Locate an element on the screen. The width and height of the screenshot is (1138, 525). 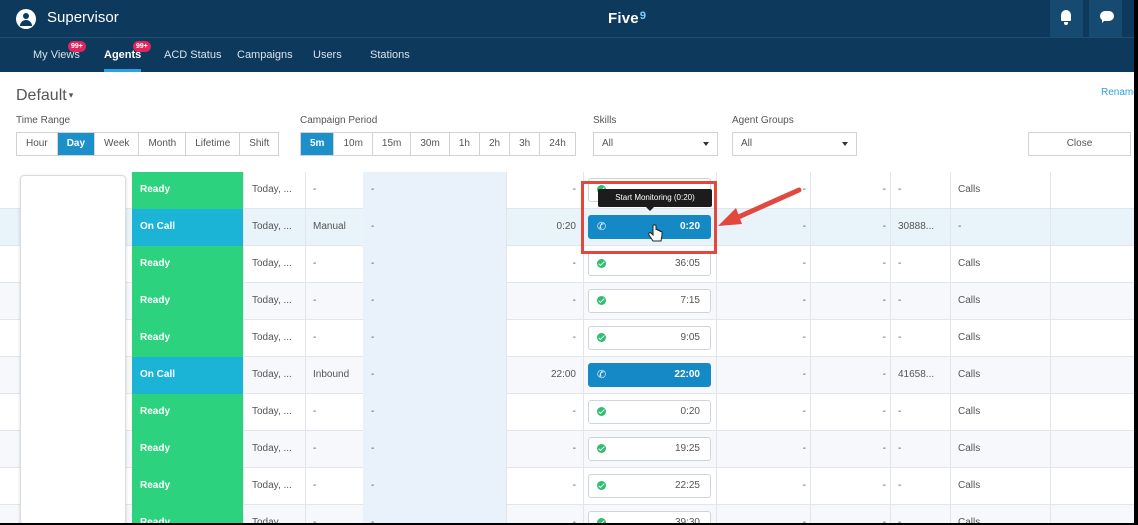
tab-campaigns: Campaigns is located at coordinates (265, 55).